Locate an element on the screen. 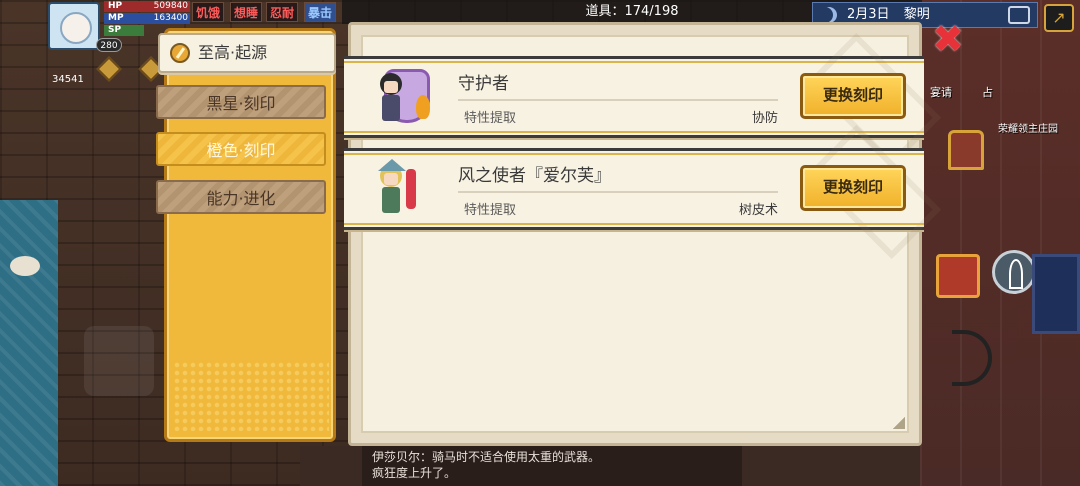 The height and width of the screenshot is (486, 1080). tab-panel-pattern is located at coordinates (251, 396).